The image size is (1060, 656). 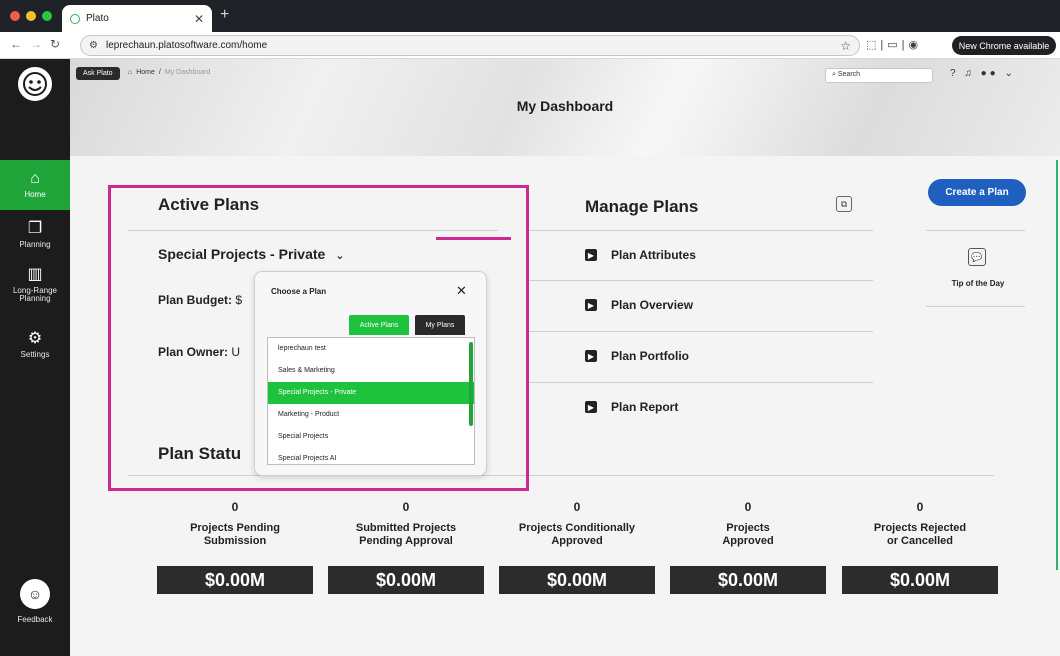 What do you see at coordinates (894, 44) in the screenshot?
I see `extensions-icon: ⬚|▭|◉` at bounding box center [894, 44].